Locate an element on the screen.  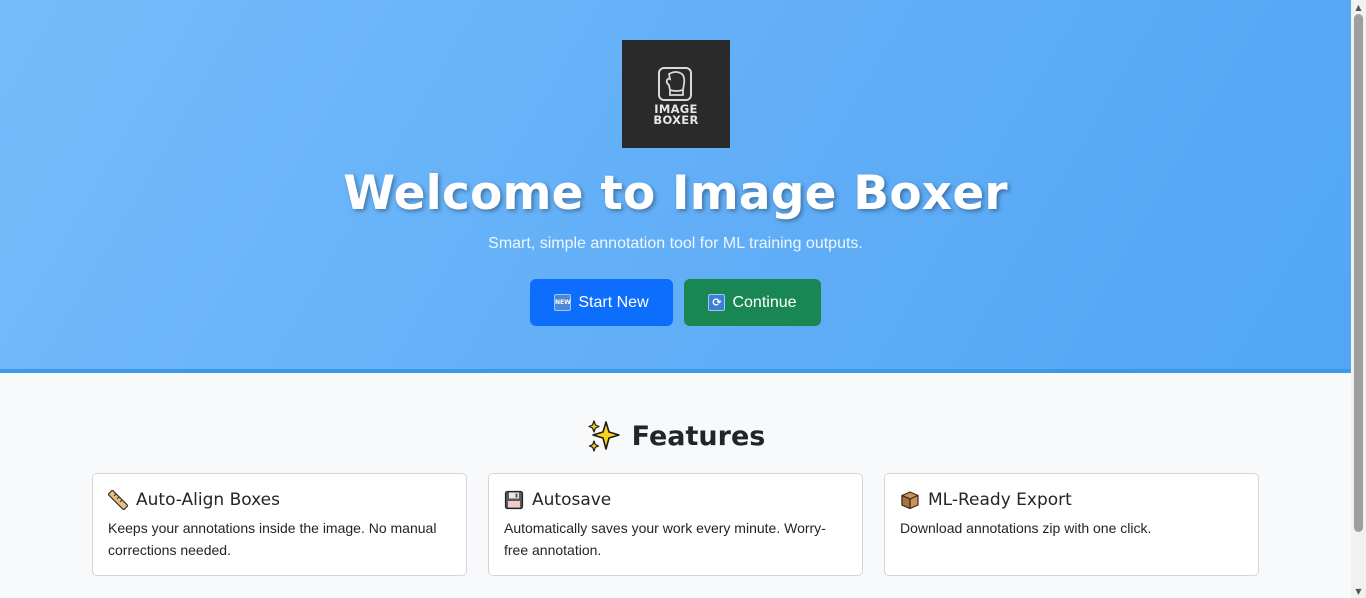
floppy-disk-icon is located at coordinates (514, 500).